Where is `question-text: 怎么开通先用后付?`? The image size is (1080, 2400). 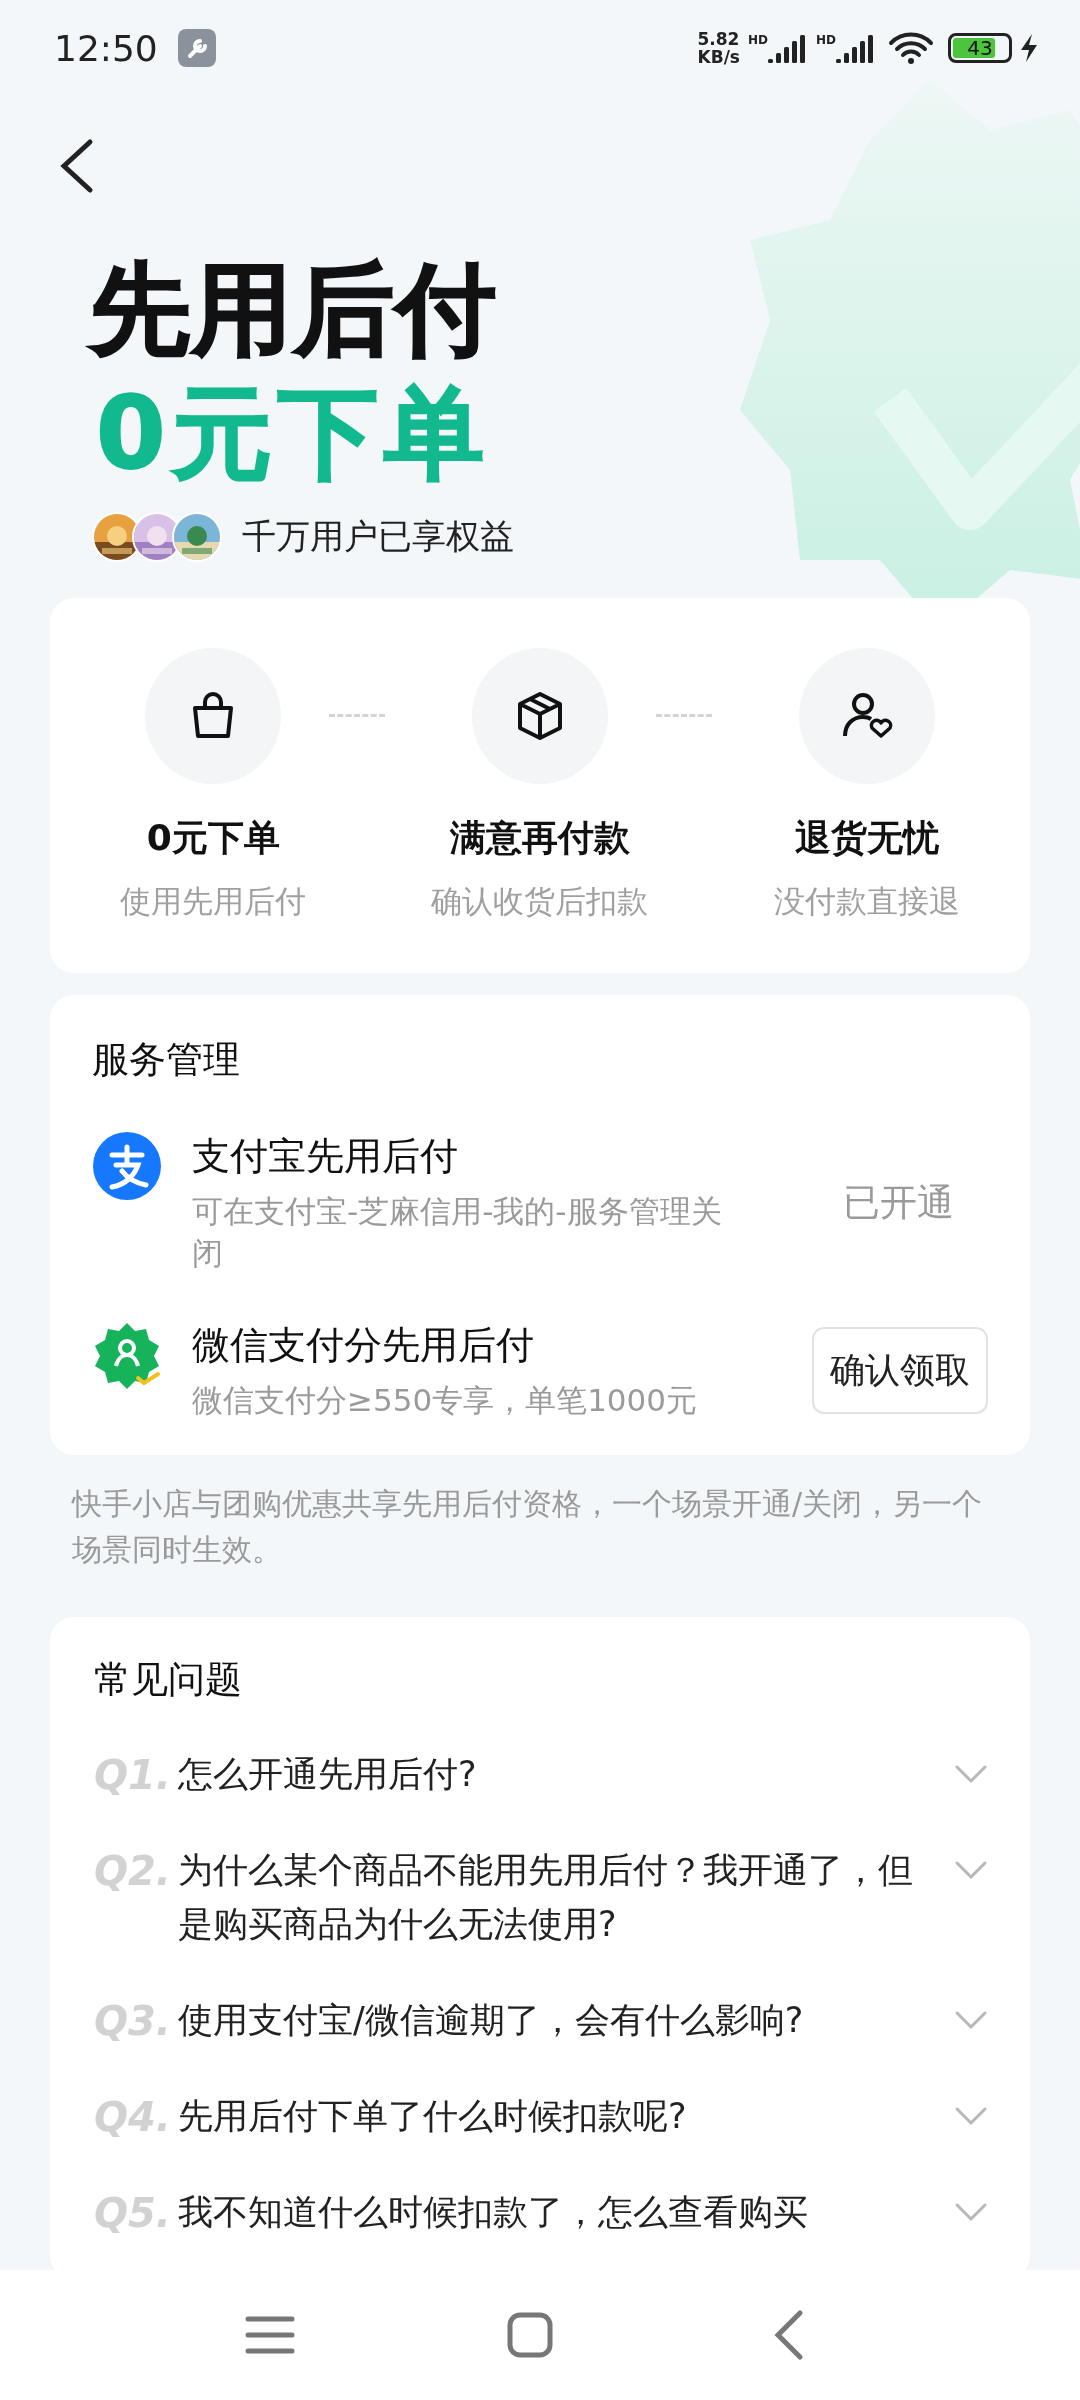
question-text: 怎么开通先用后付? is located at coordinates (328, 1774).